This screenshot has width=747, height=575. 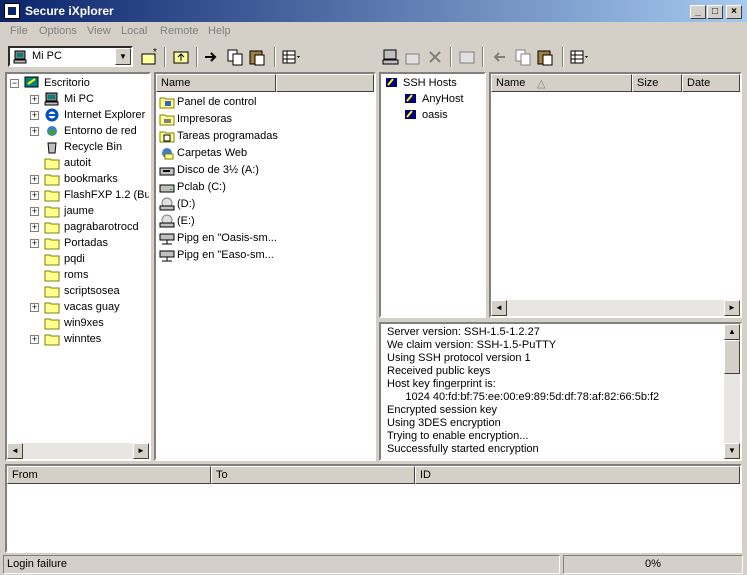 I want to click on ssh-hosts-panel: SSH Hosts AnyHost oasis, so click(x=432, y=195).